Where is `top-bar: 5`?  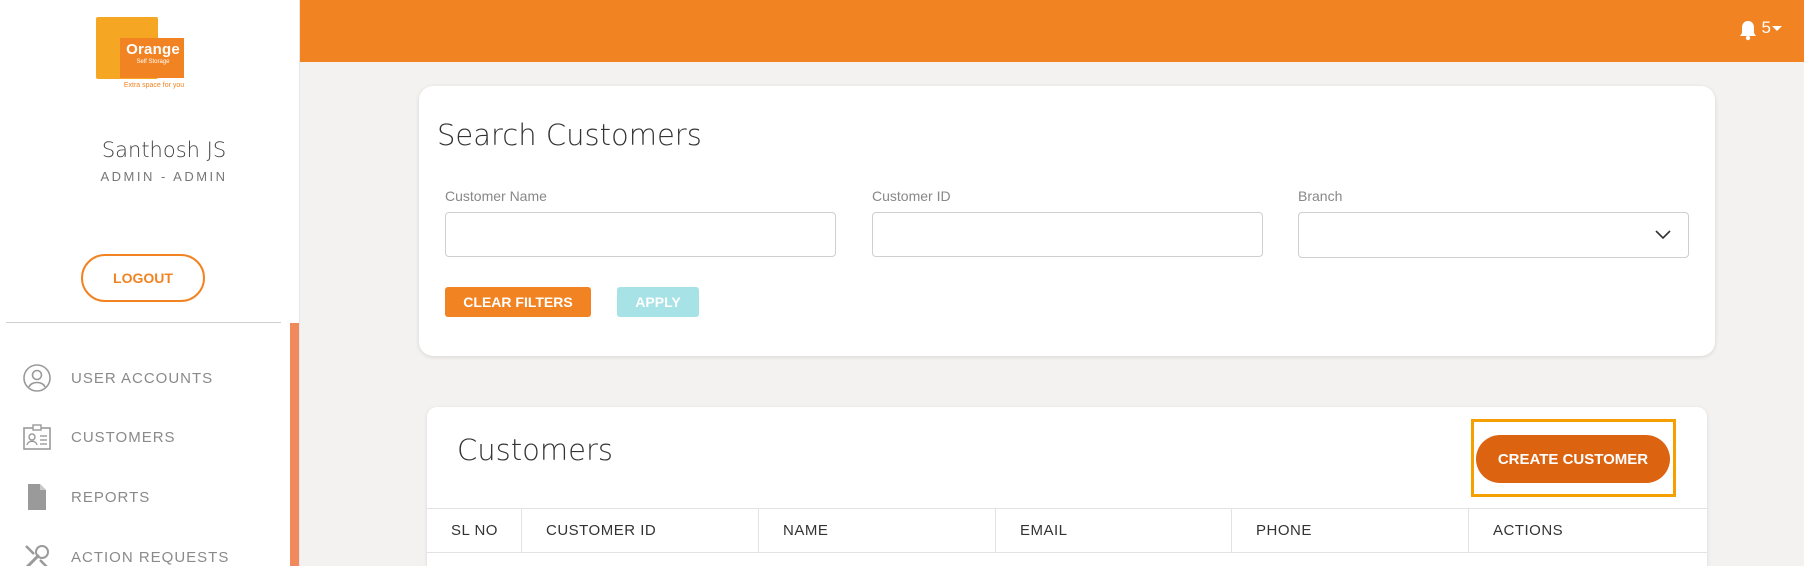 top-bar: 5 is located at coordinates (1052, 31).